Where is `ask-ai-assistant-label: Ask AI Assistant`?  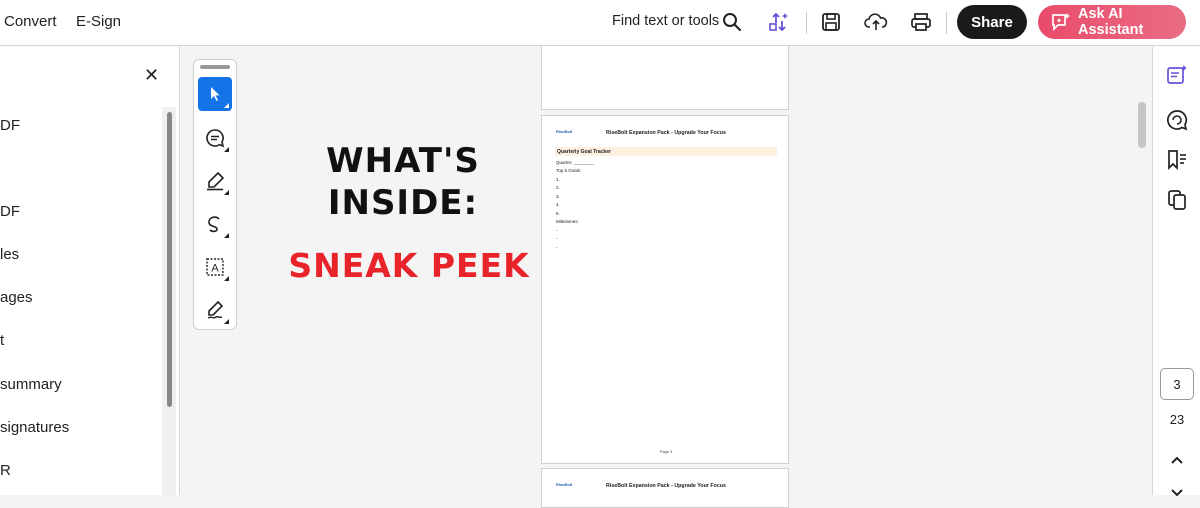 ask-ai-assistant-label: Ask AI Assistant is located at coordinates (1111, 22).